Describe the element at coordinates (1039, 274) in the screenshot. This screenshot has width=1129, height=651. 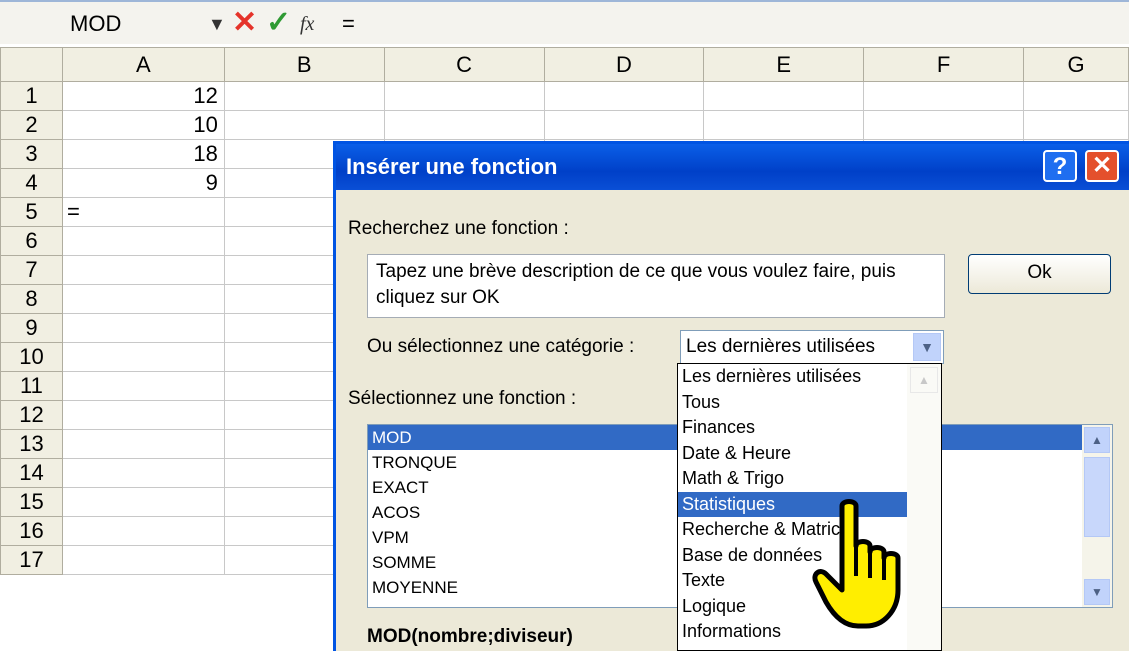
I see `ok-button: Ok` at that location.